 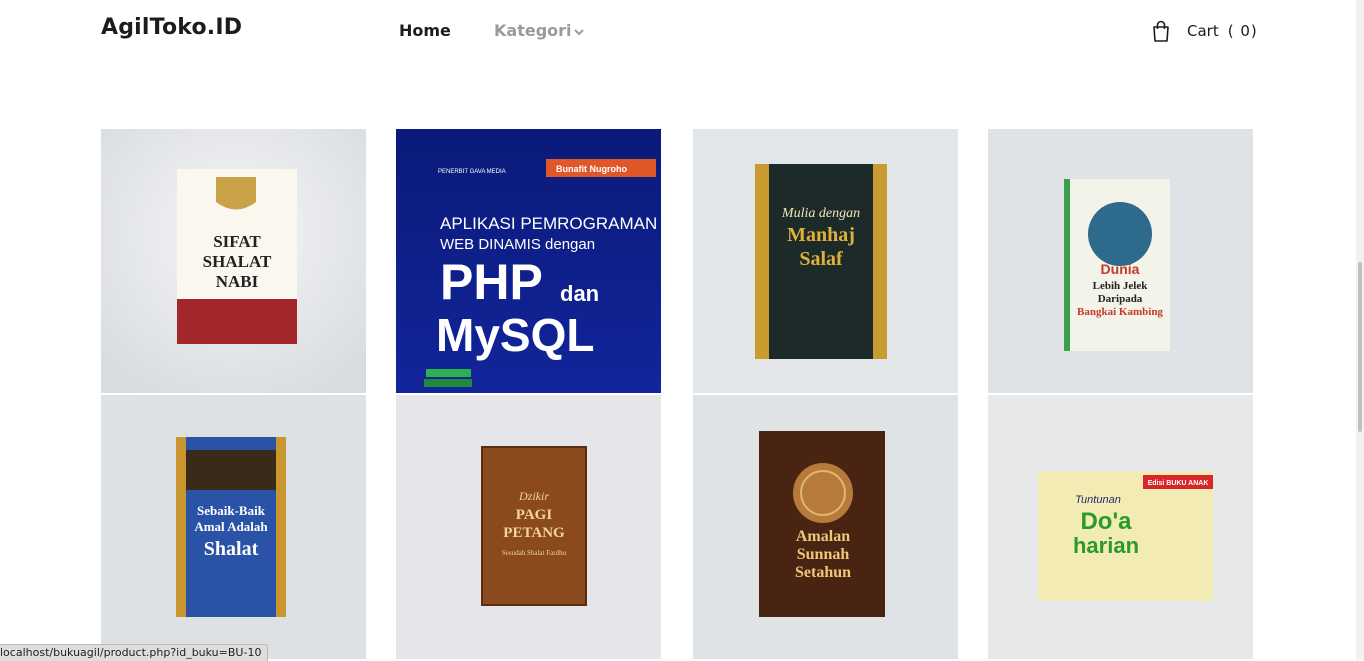 What do you see at coordinates (425, 30) in the screenshot?
I see `nav-home-link: Home` at bounding box center [425, 30].